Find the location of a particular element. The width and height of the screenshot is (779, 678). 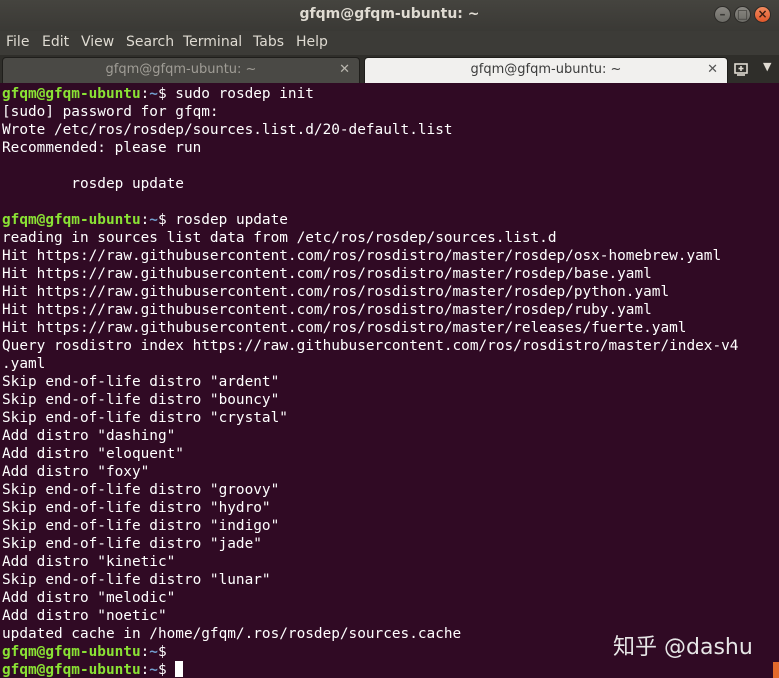

output-line: rosdep update is located at coordinates (93, 184).